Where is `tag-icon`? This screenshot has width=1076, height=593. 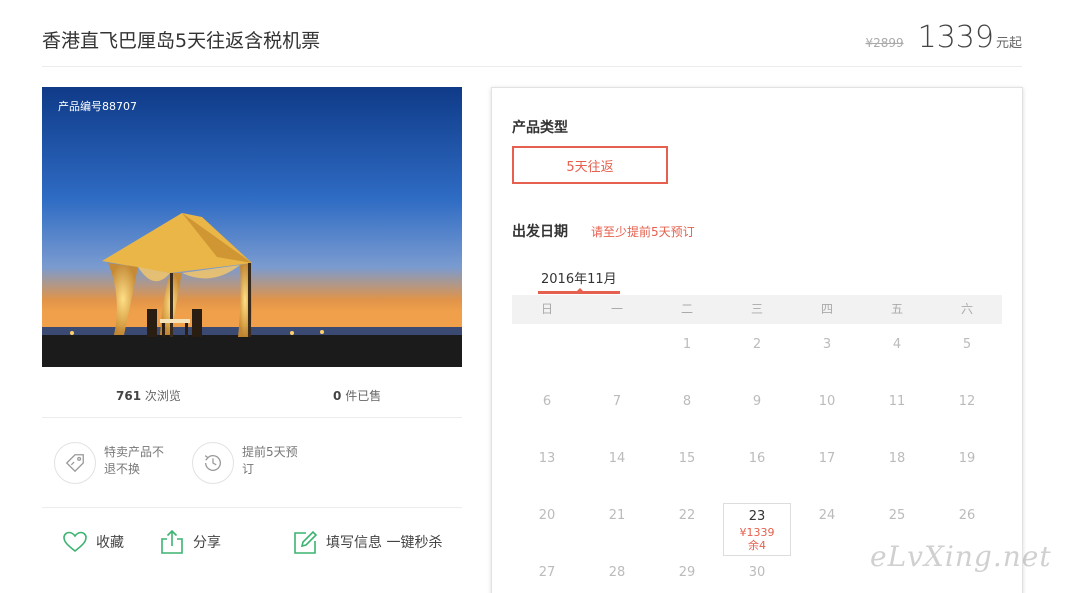 tag-icon is located at coordinates (75, 463).